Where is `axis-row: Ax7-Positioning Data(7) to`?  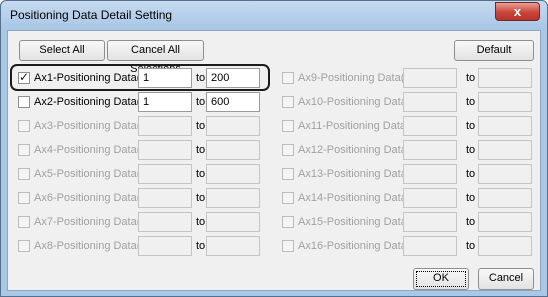
axis-row: Ax7-Positioning Data(7) to is located at coordinates (142, 222).